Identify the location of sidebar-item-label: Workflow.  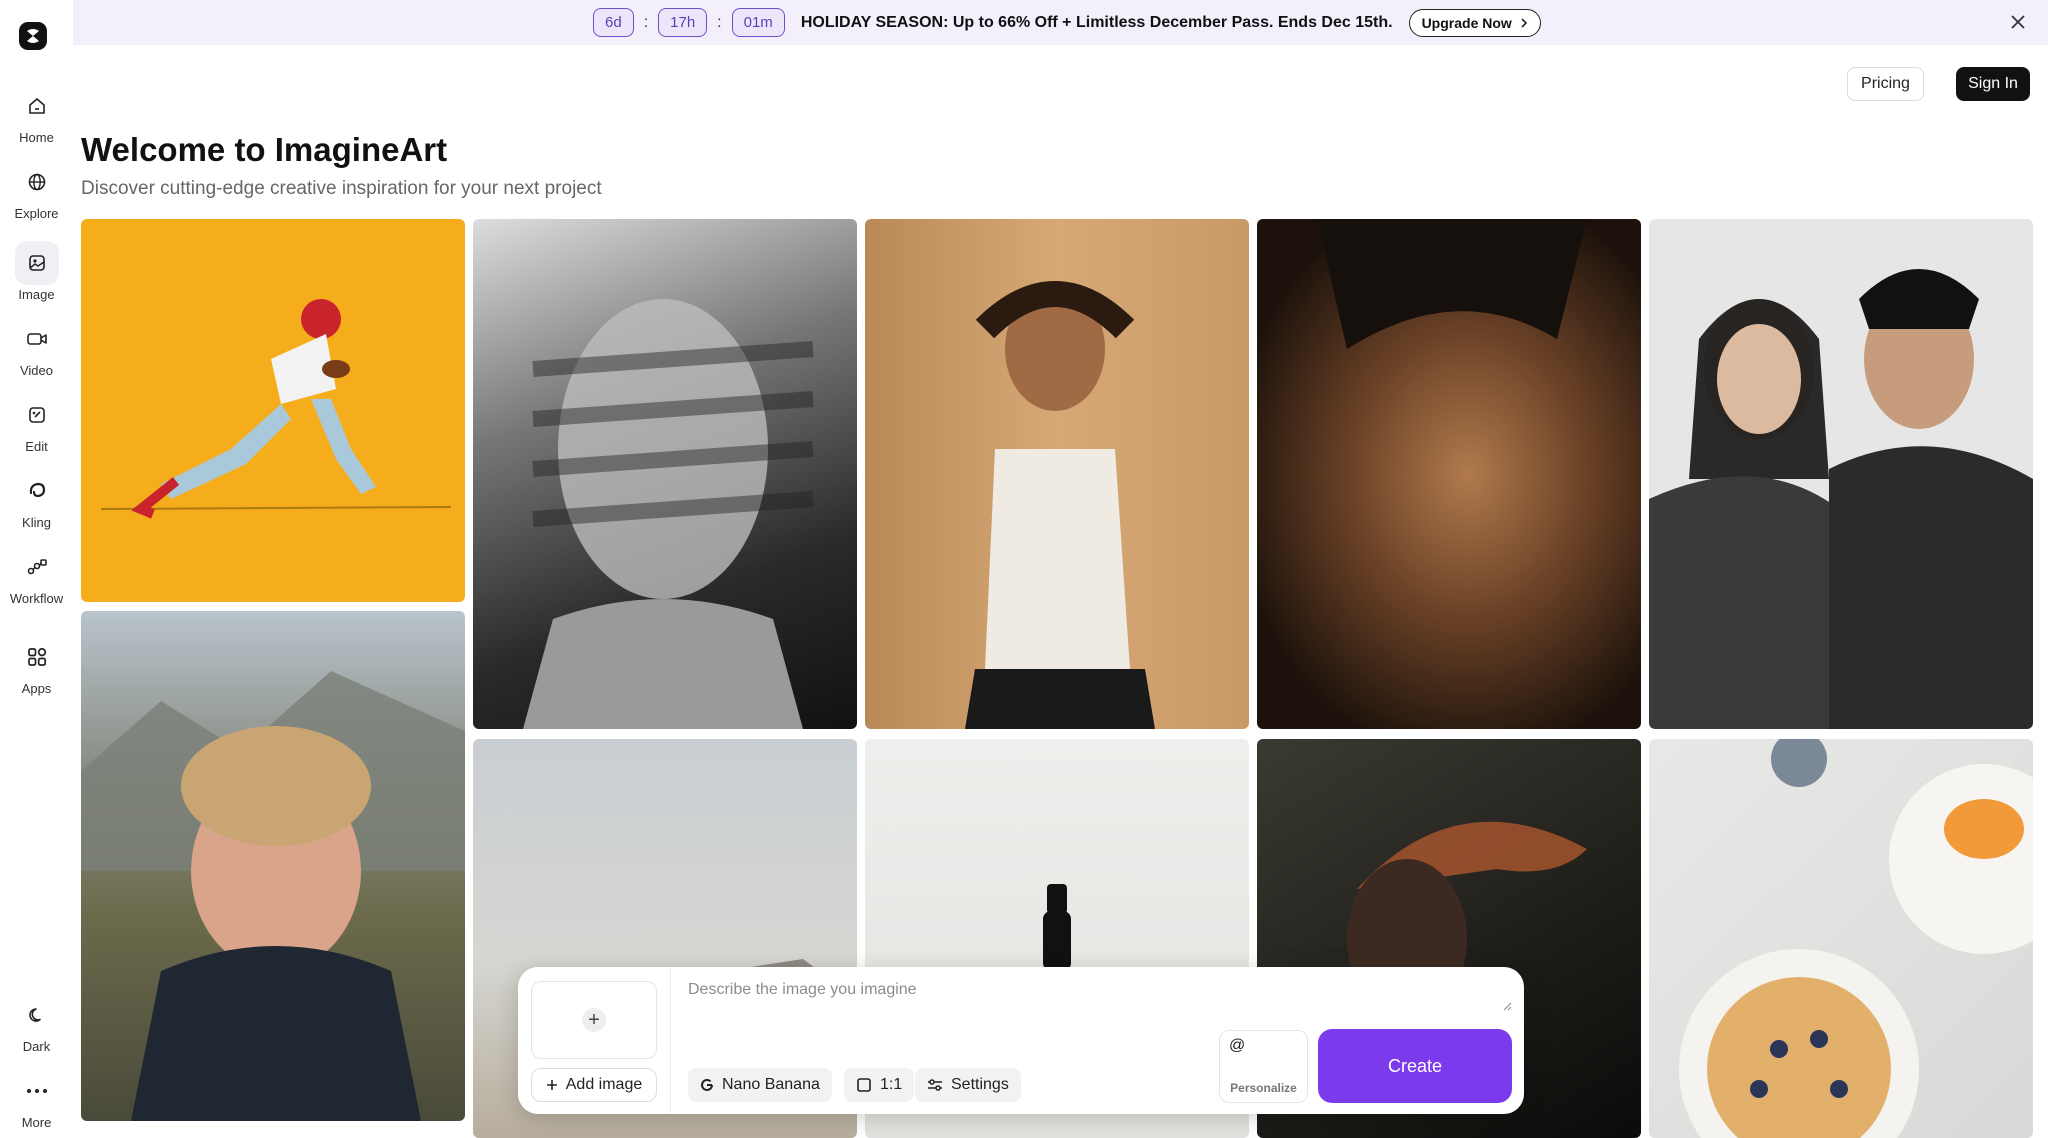
(36, 598).